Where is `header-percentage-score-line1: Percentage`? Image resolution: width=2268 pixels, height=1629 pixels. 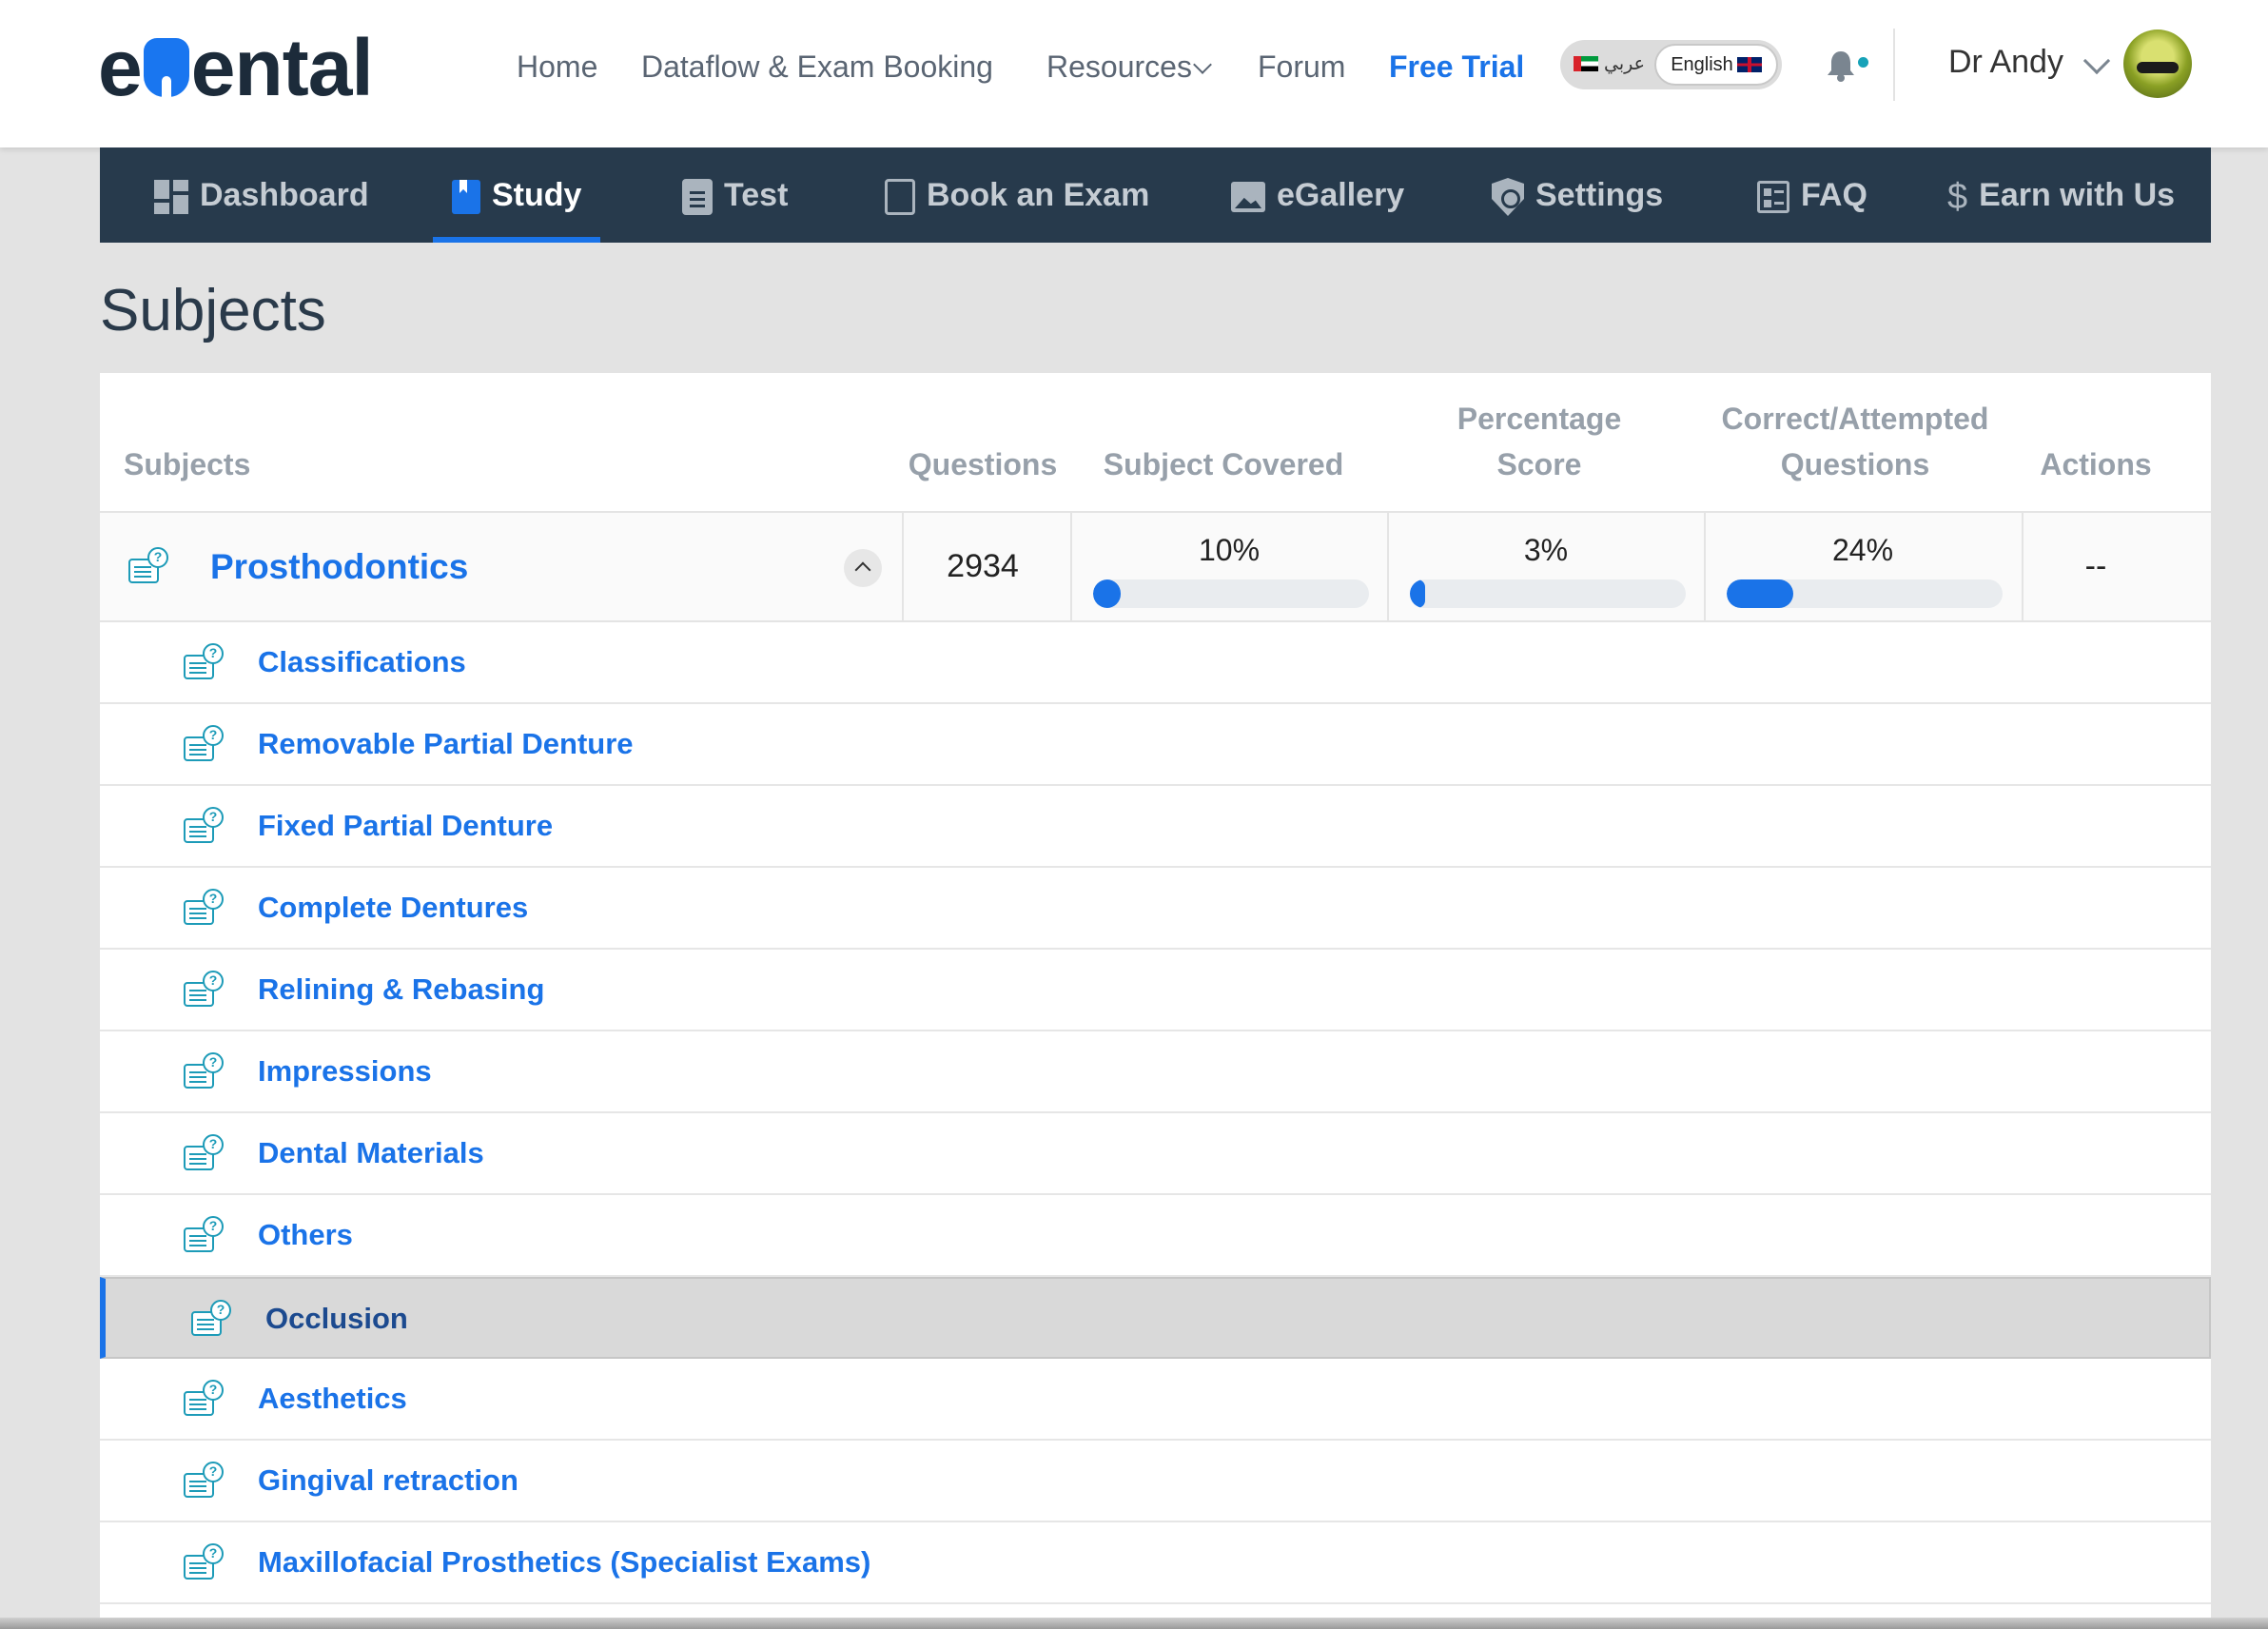
header-percentage-score-line1: Percentage is located at coordinates (1539, 419).